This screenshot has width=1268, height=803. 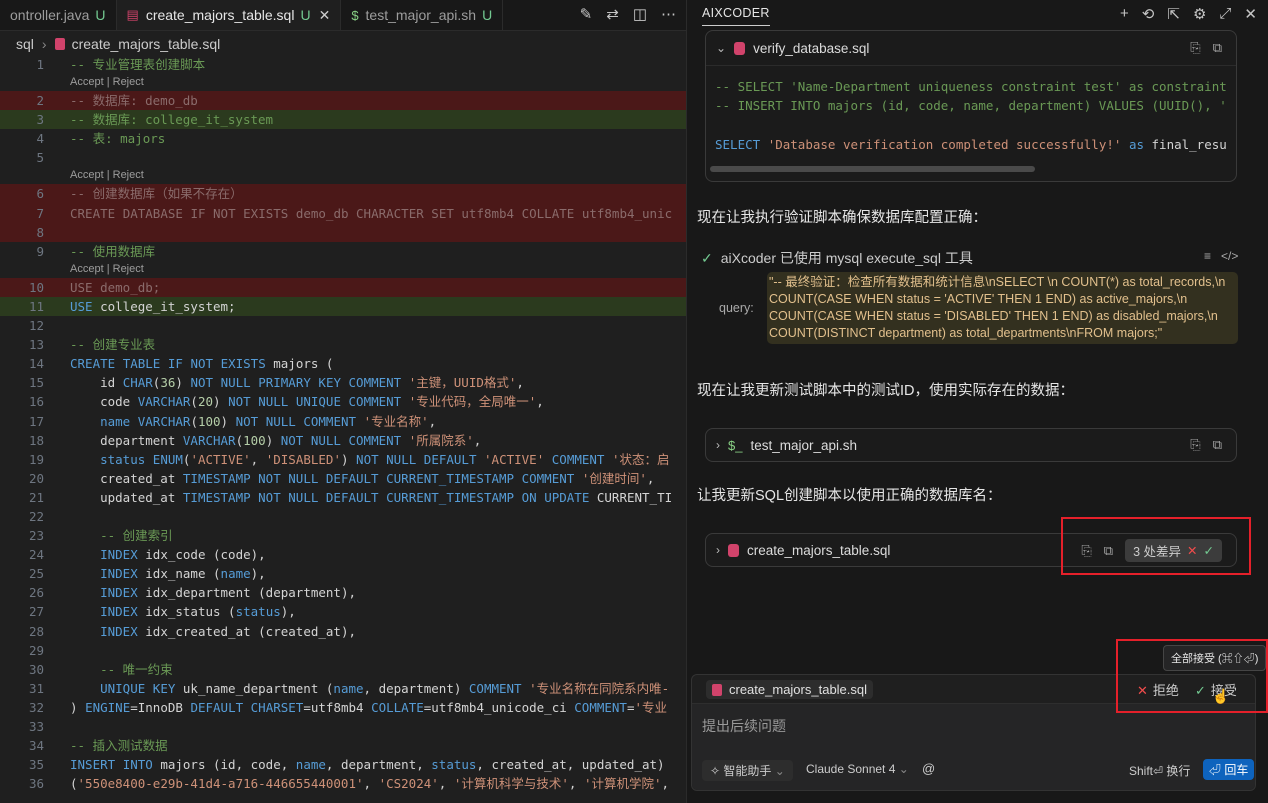 I want to click on model-selector: Claude Sonnet 4 ⌄, so click(x=857, y=769).